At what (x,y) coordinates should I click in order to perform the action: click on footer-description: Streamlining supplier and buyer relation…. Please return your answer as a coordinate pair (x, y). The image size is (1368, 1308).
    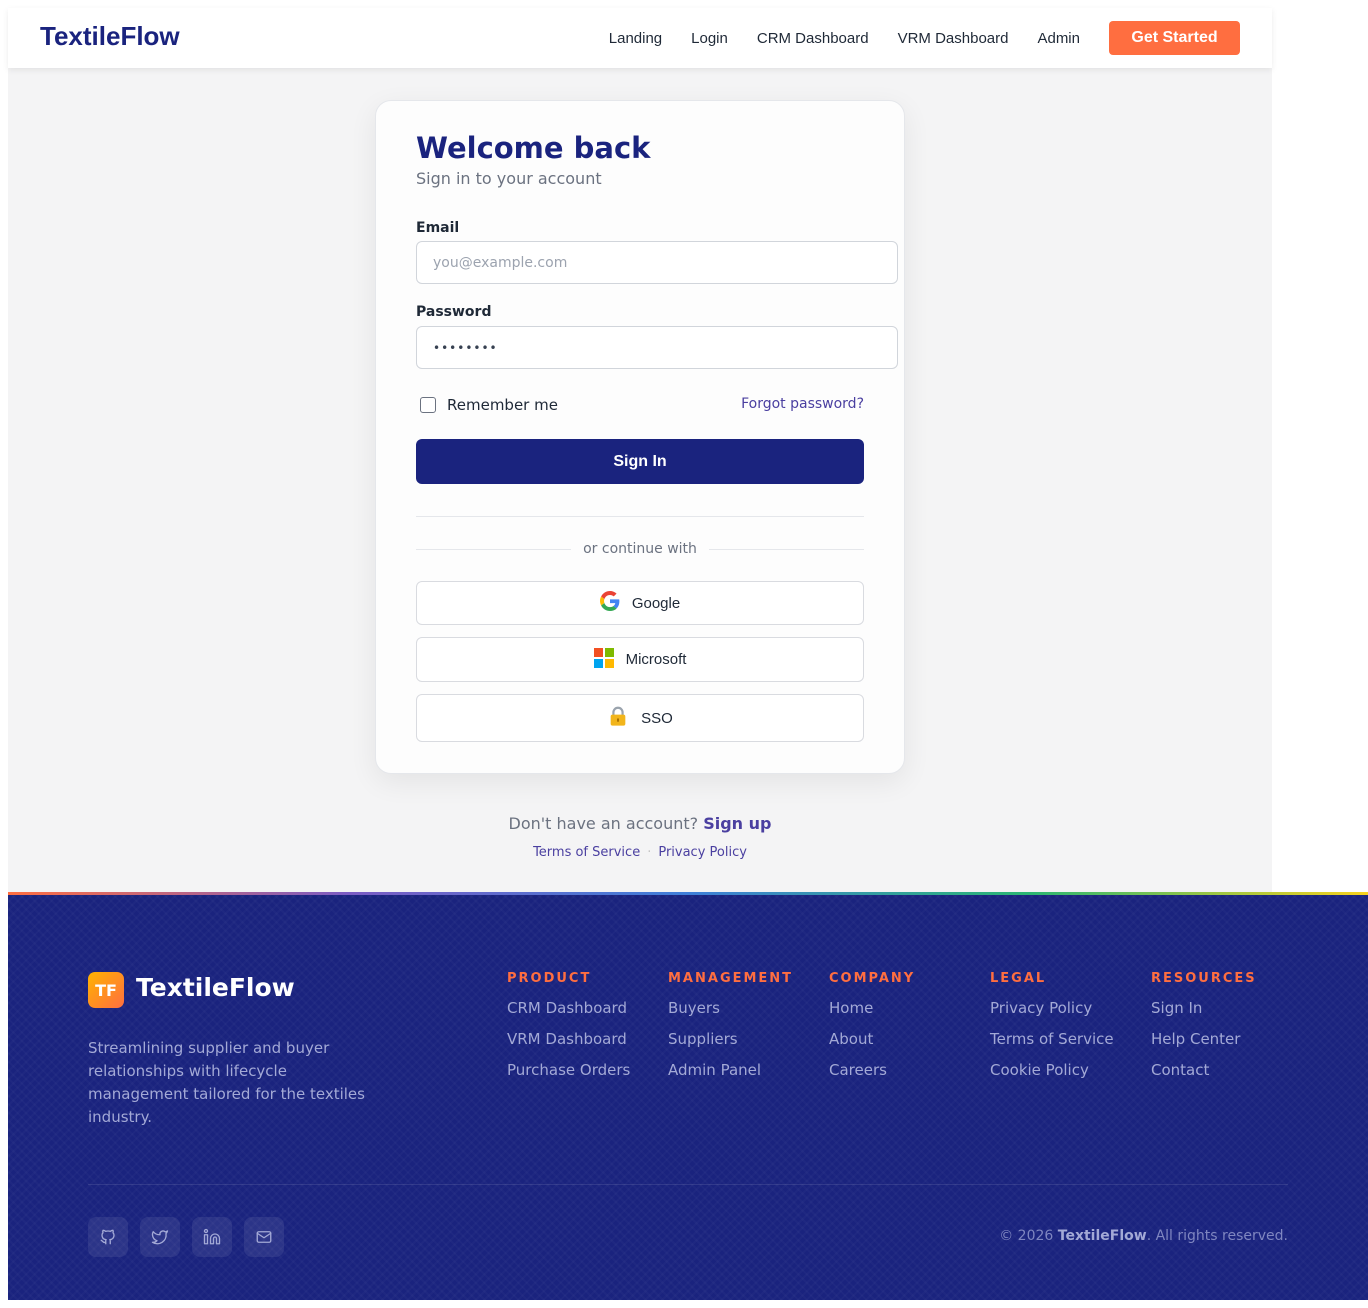
    Looking at the image, I should click on (226, 1082).